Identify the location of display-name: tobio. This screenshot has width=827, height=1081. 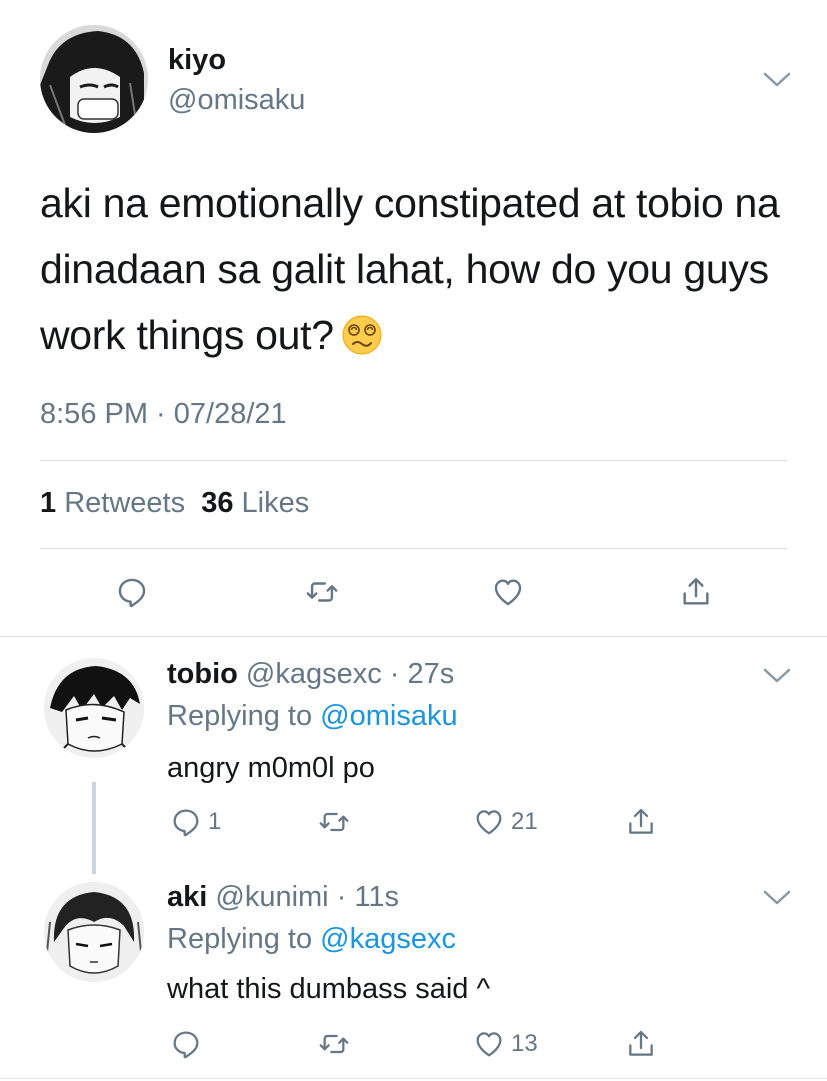
(202, 674).